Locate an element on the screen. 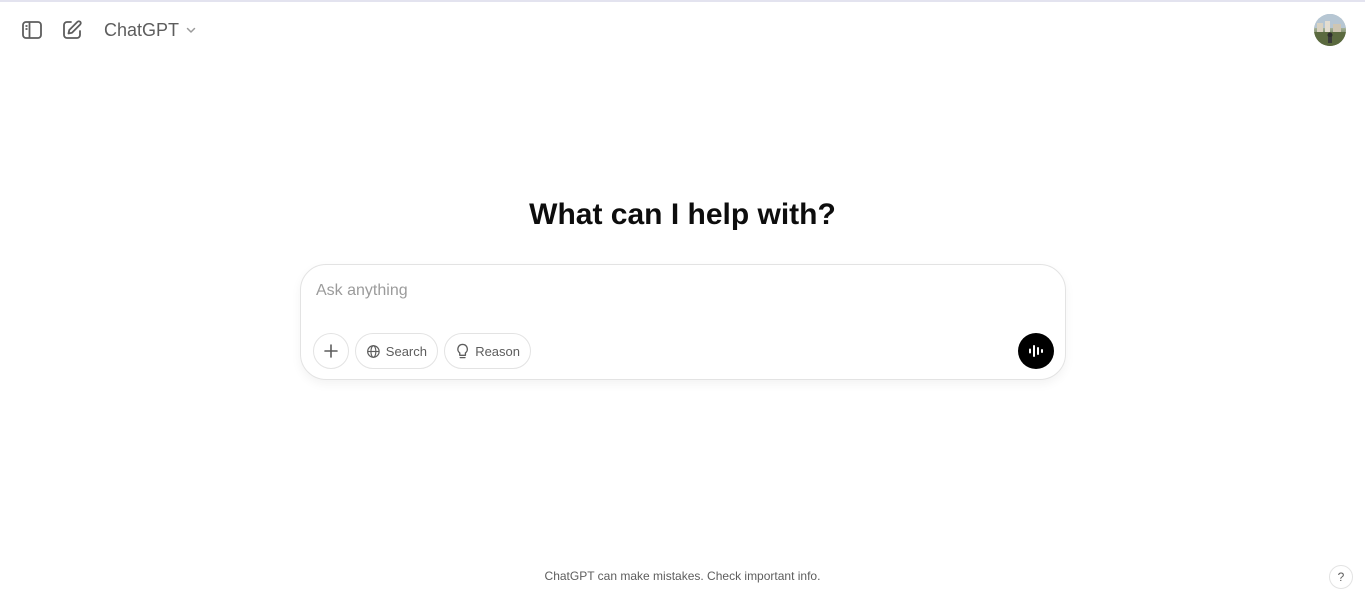 The image size is (1365, 598). sidebar-toggle-icon is located at coordinates (32, 30).